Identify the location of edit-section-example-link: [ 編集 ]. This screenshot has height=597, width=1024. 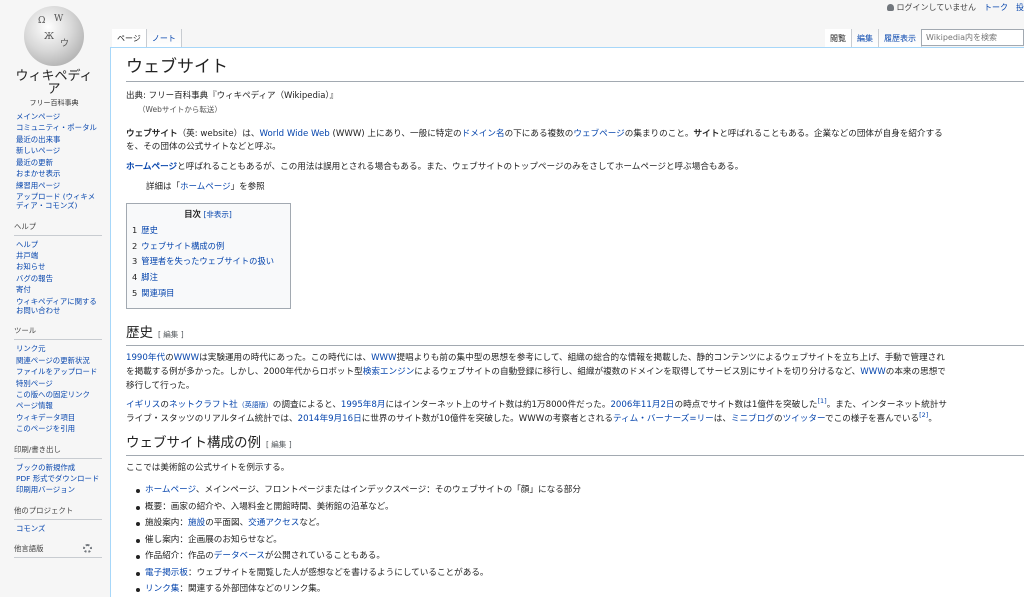
(279, 444).